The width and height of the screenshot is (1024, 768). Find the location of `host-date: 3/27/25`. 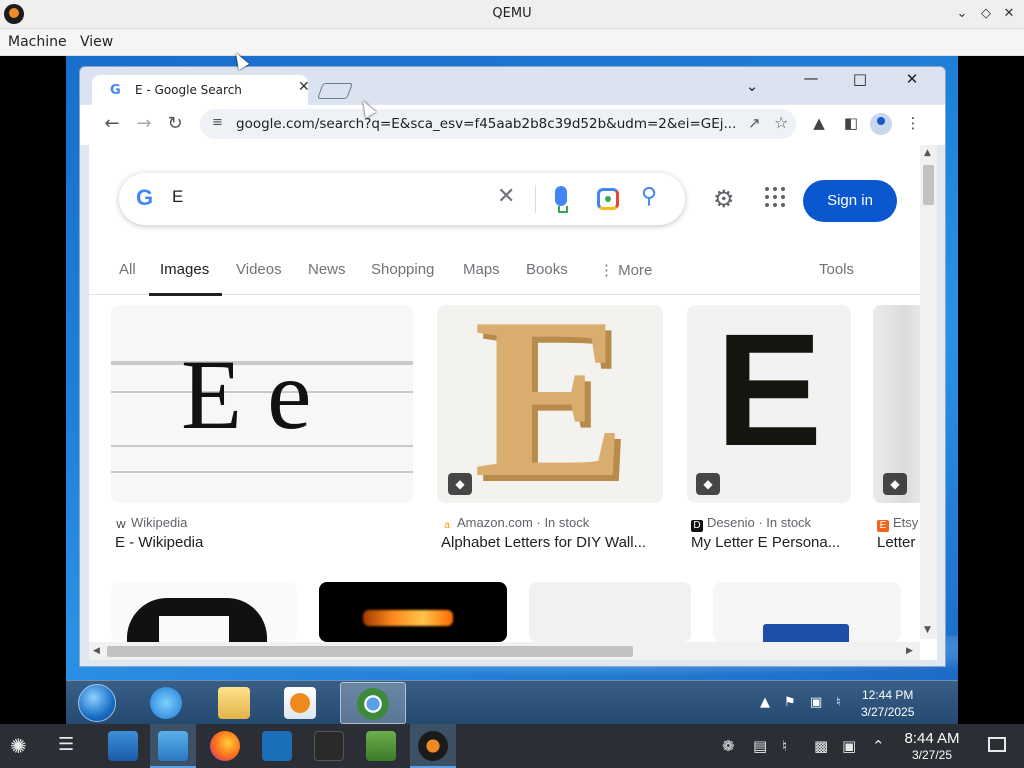

host-date: 3/27/25 is located at coordinates (932, 755).